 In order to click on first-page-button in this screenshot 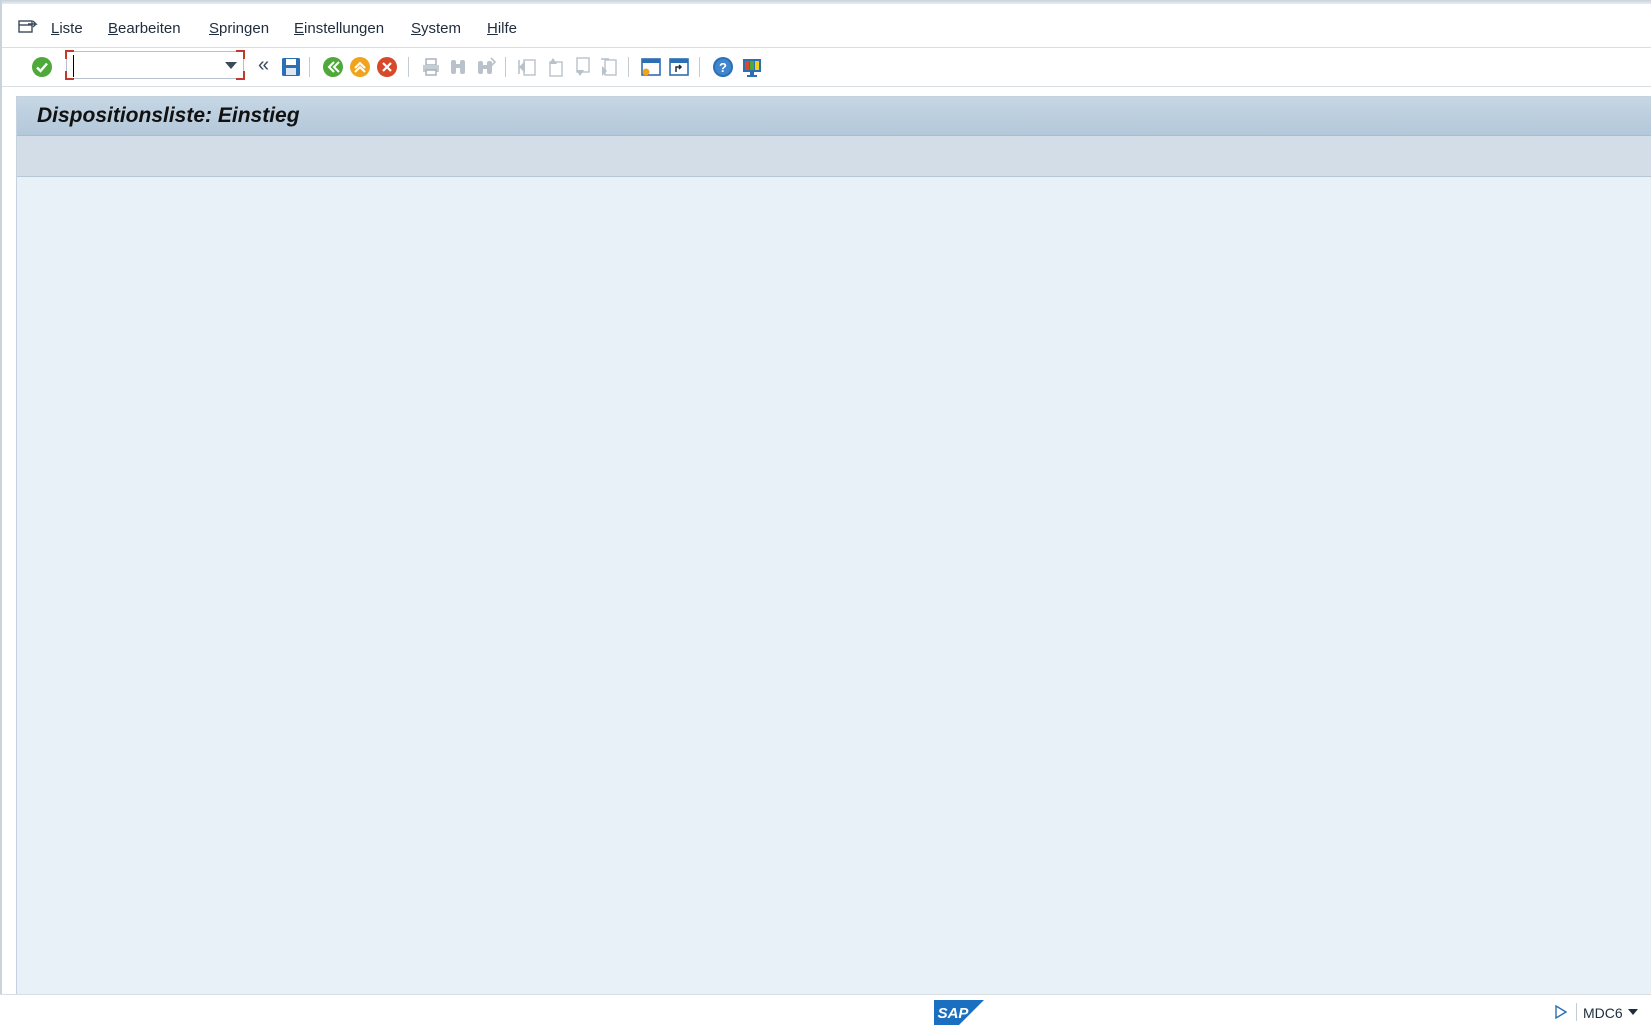, I will do `click(527, 67)`.